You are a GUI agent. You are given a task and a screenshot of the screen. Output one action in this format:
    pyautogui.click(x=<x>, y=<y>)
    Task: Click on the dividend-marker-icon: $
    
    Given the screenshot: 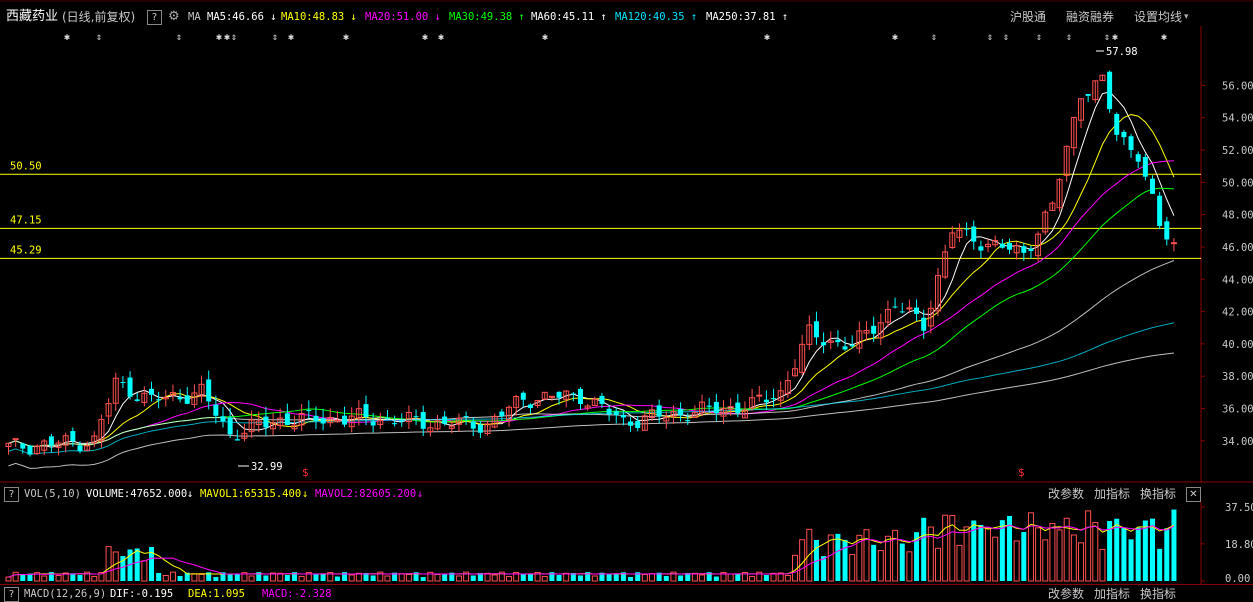 What is the action you would take?
    pyautogui.click(x=305, y=472)
    